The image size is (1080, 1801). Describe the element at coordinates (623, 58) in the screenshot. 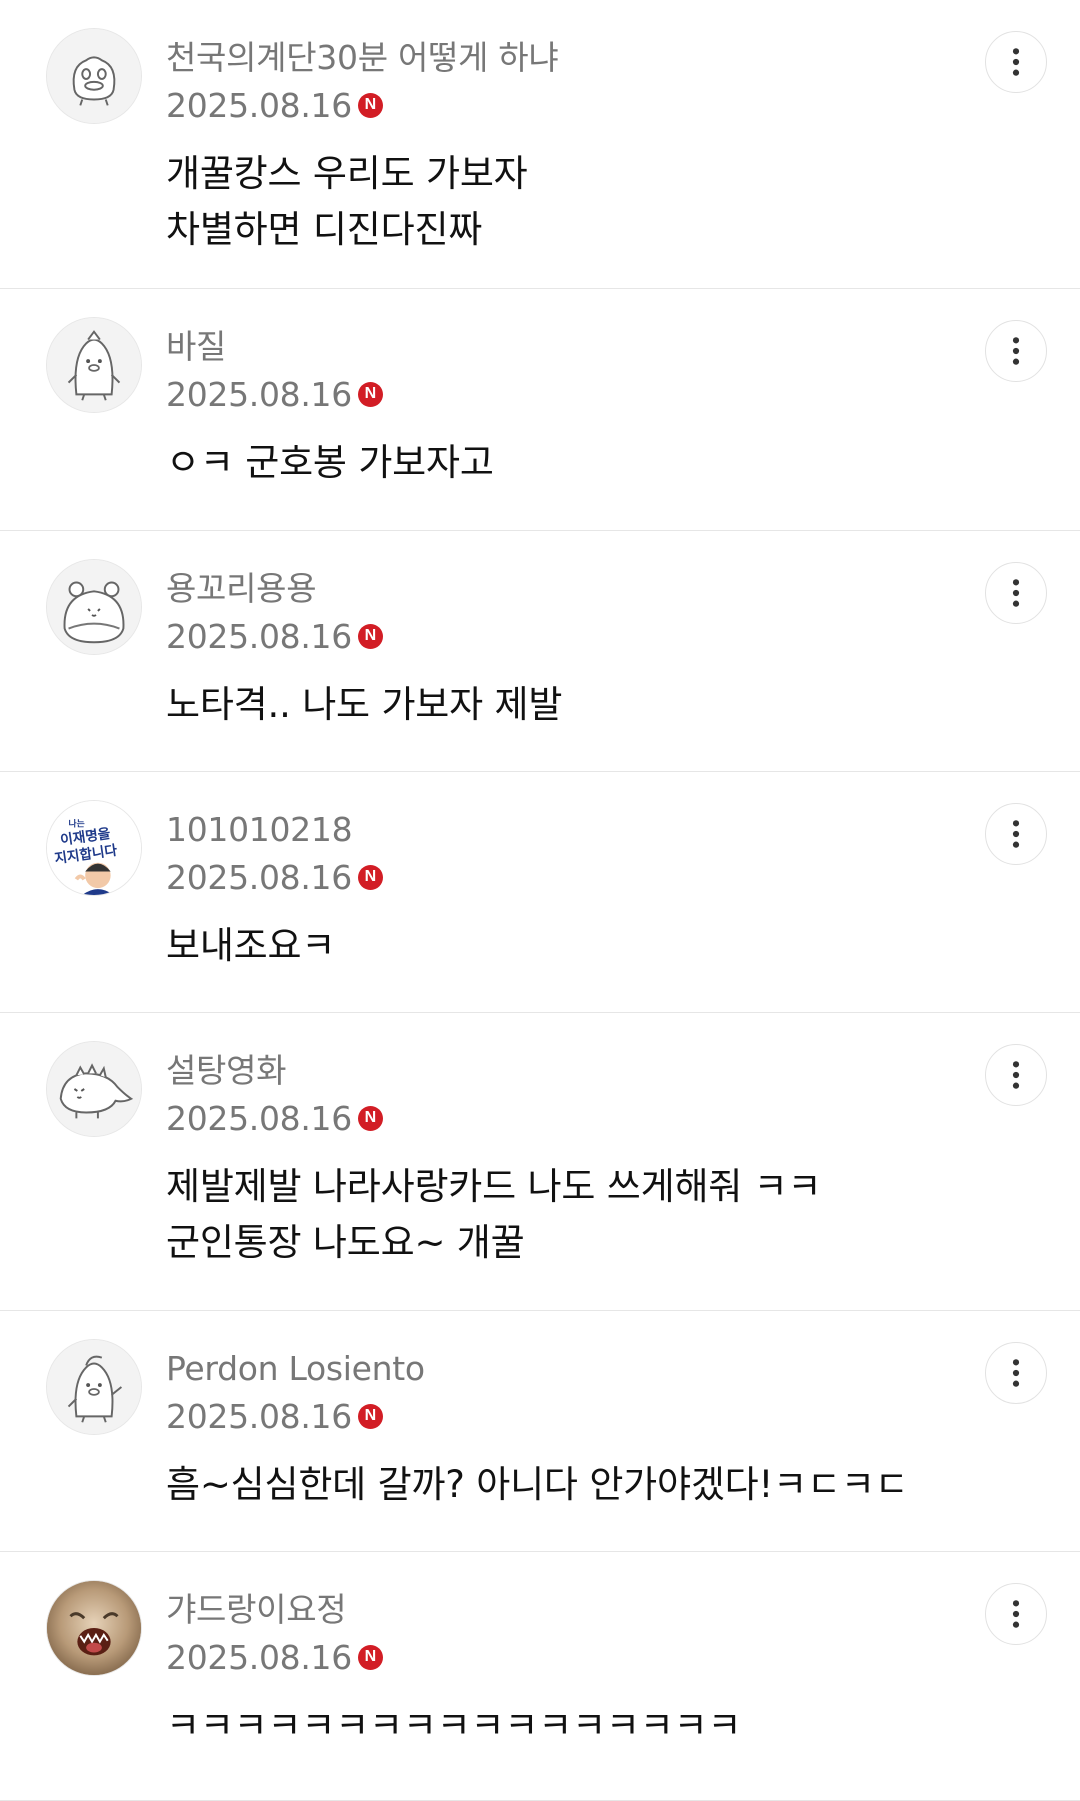

I see `comment-author: 천국의계단30분 어떻게 하냐` at that location.